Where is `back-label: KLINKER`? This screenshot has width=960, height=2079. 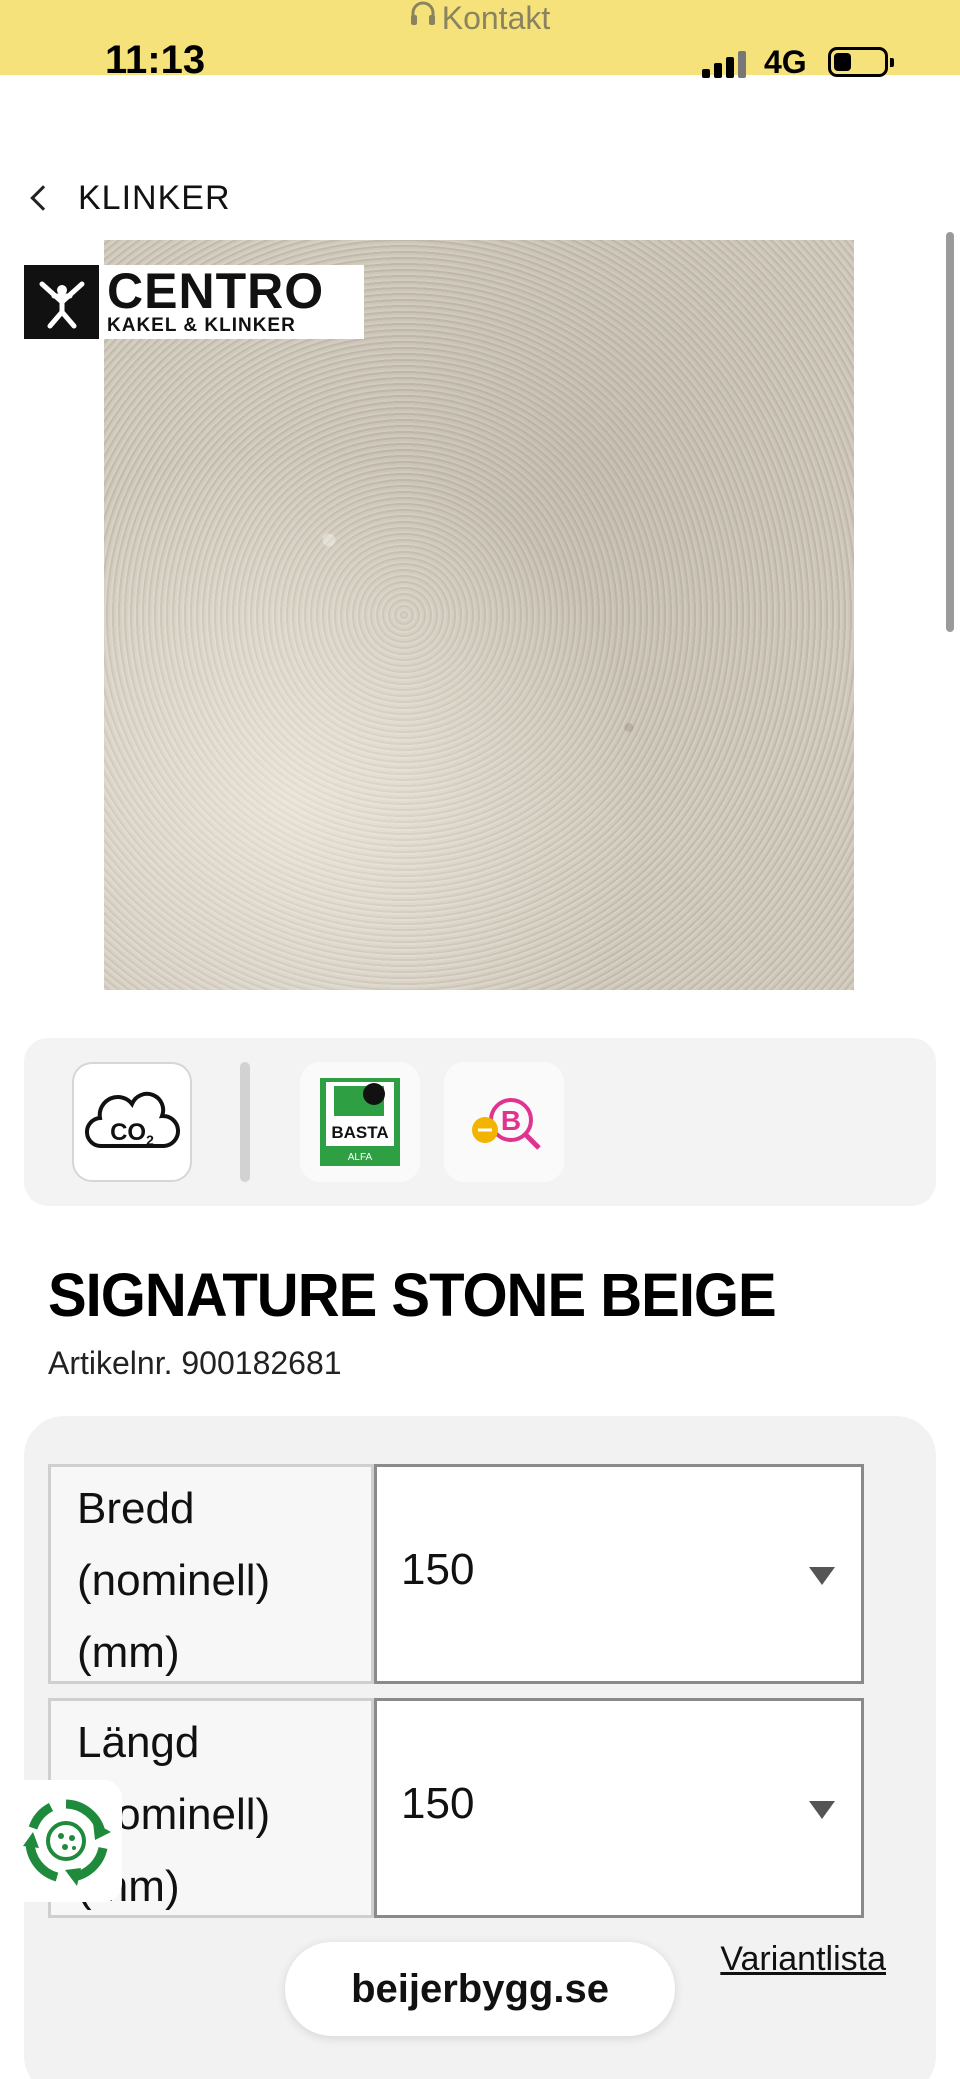
back-label: KLINKER is located at coordinates (154, 197).